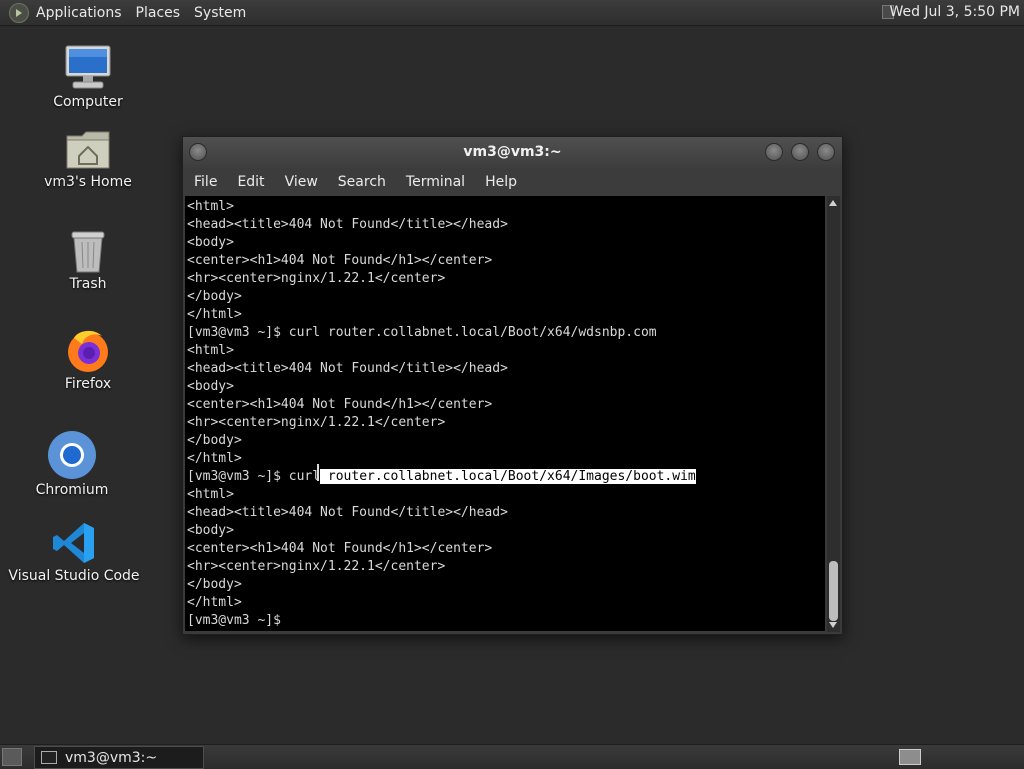 The image size is (1024, 769). I want to click on menu-edit: Edit, so click(250, 182).